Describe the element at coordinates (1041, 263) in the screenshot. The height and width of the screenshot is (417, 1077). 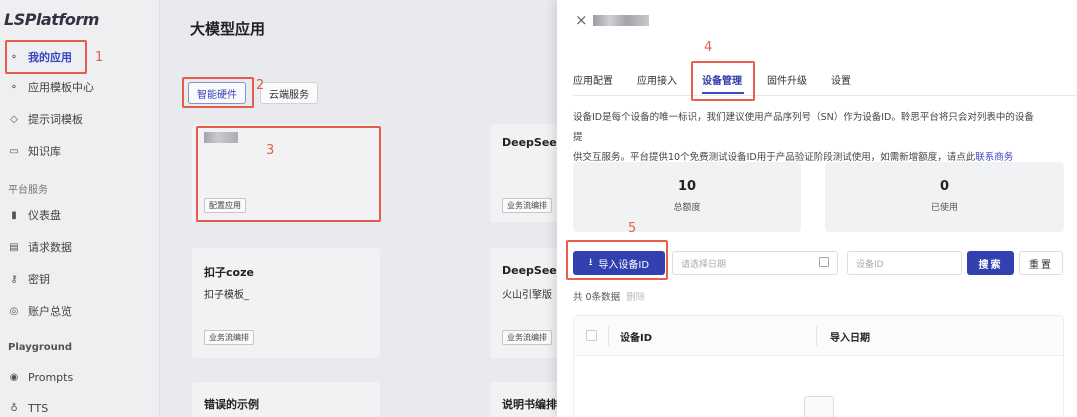
I see `reset-button: 重置` at that location.